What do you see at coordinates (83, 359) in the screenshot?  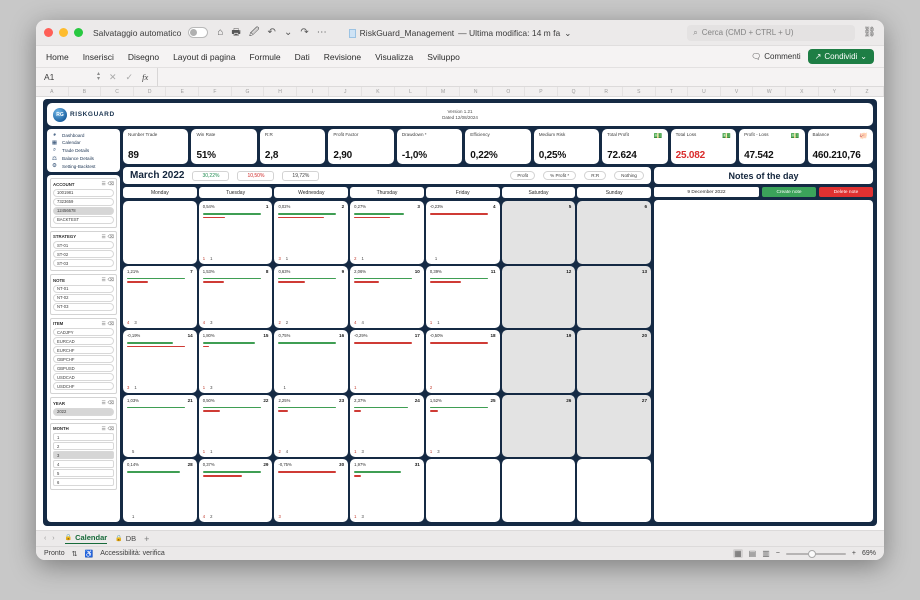 I see `filter-option-gbpchf: GBPCHF` at bounding box center [83, 359].